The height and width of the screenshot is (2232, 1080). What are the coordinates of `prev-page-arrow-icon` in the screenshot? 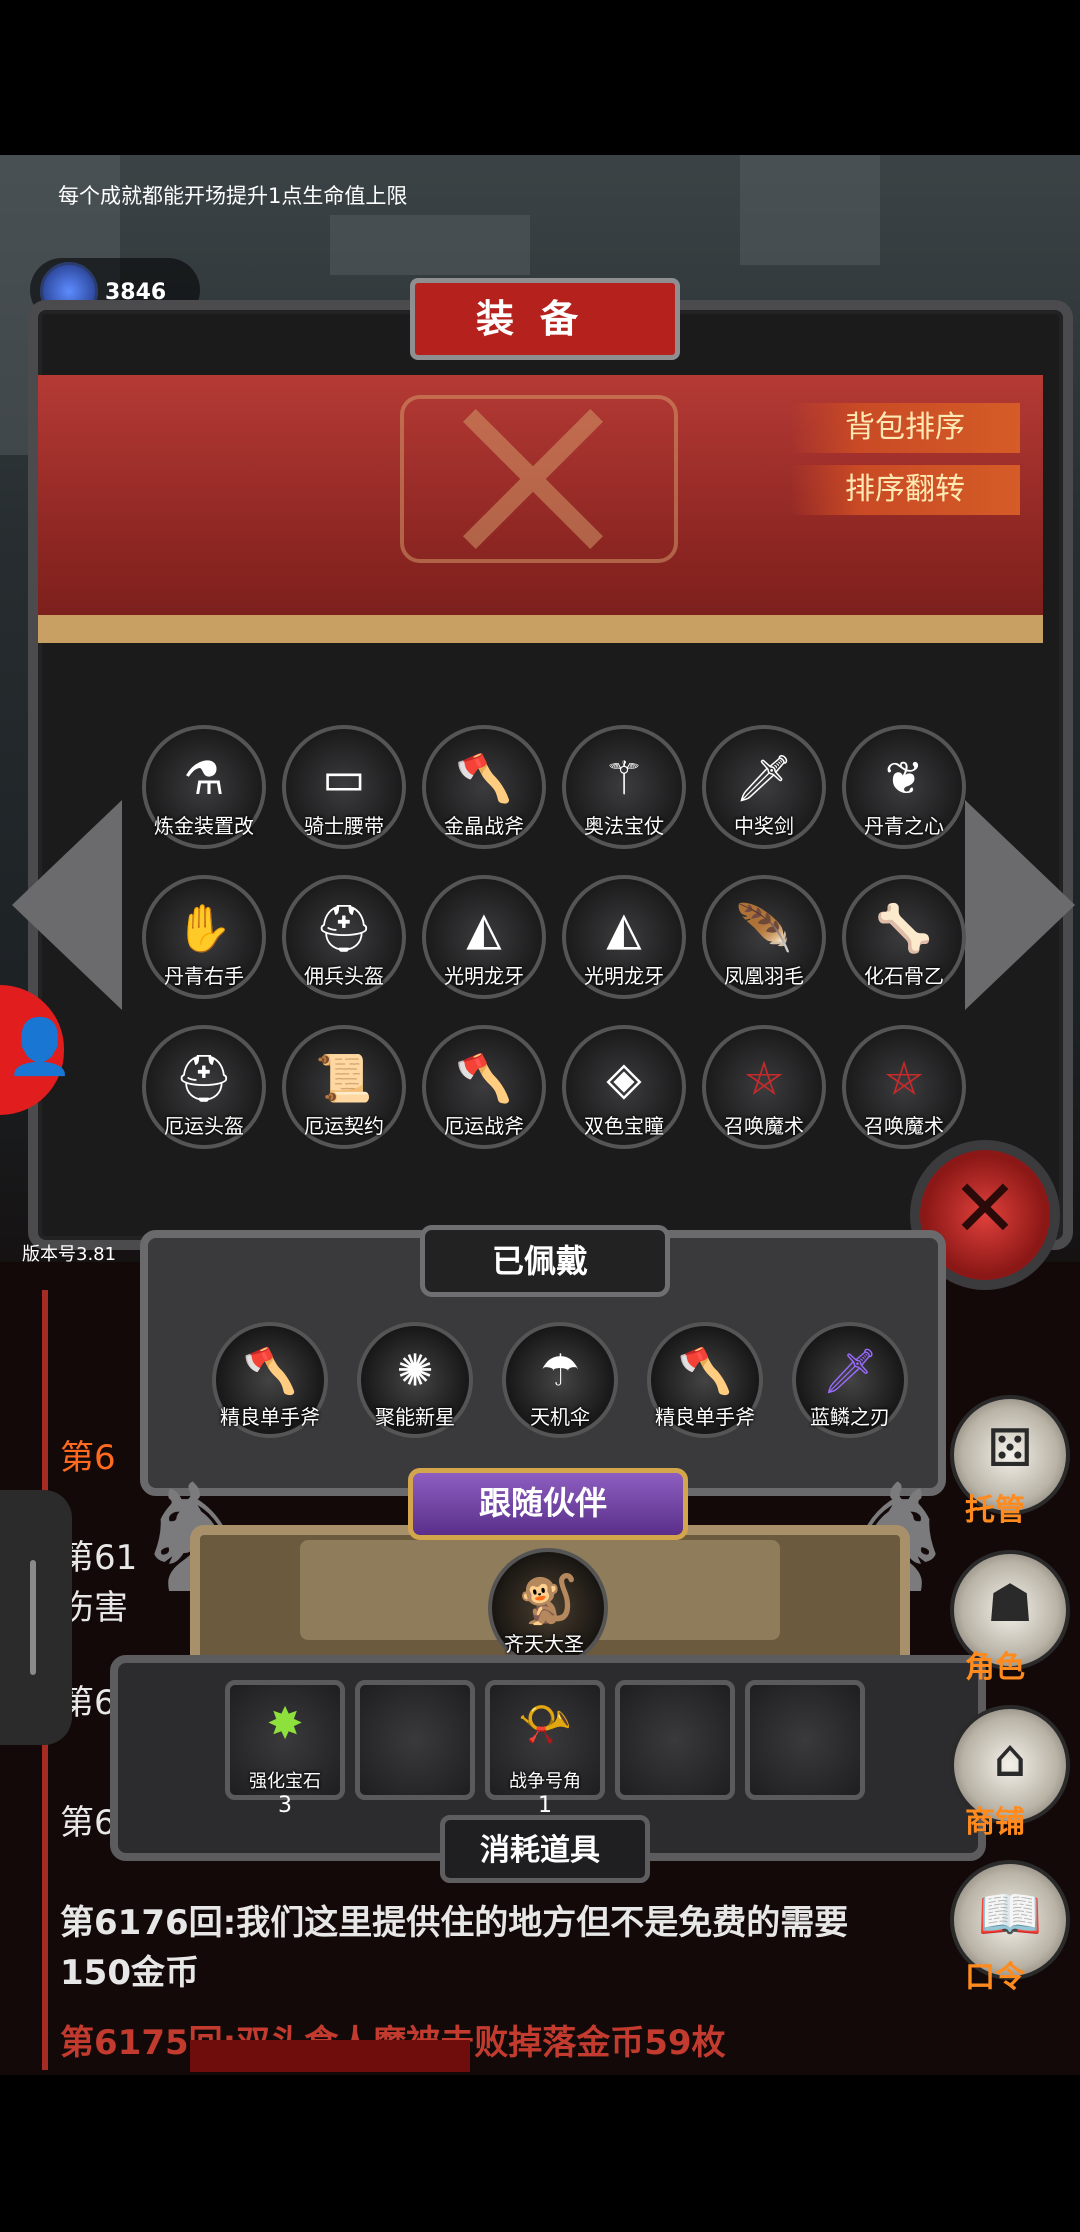 It's located at (67, 905).